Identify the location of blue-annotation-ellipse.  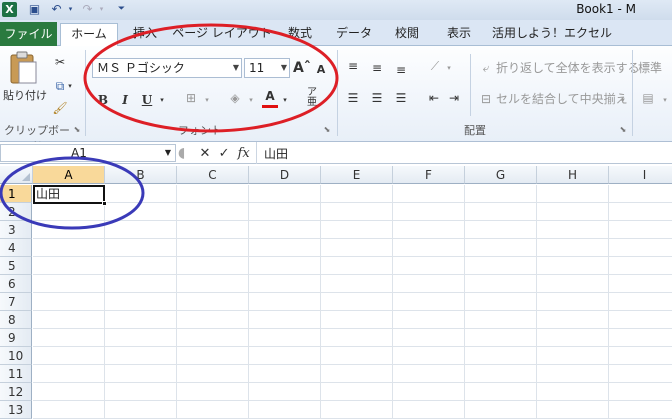
(72, 193).